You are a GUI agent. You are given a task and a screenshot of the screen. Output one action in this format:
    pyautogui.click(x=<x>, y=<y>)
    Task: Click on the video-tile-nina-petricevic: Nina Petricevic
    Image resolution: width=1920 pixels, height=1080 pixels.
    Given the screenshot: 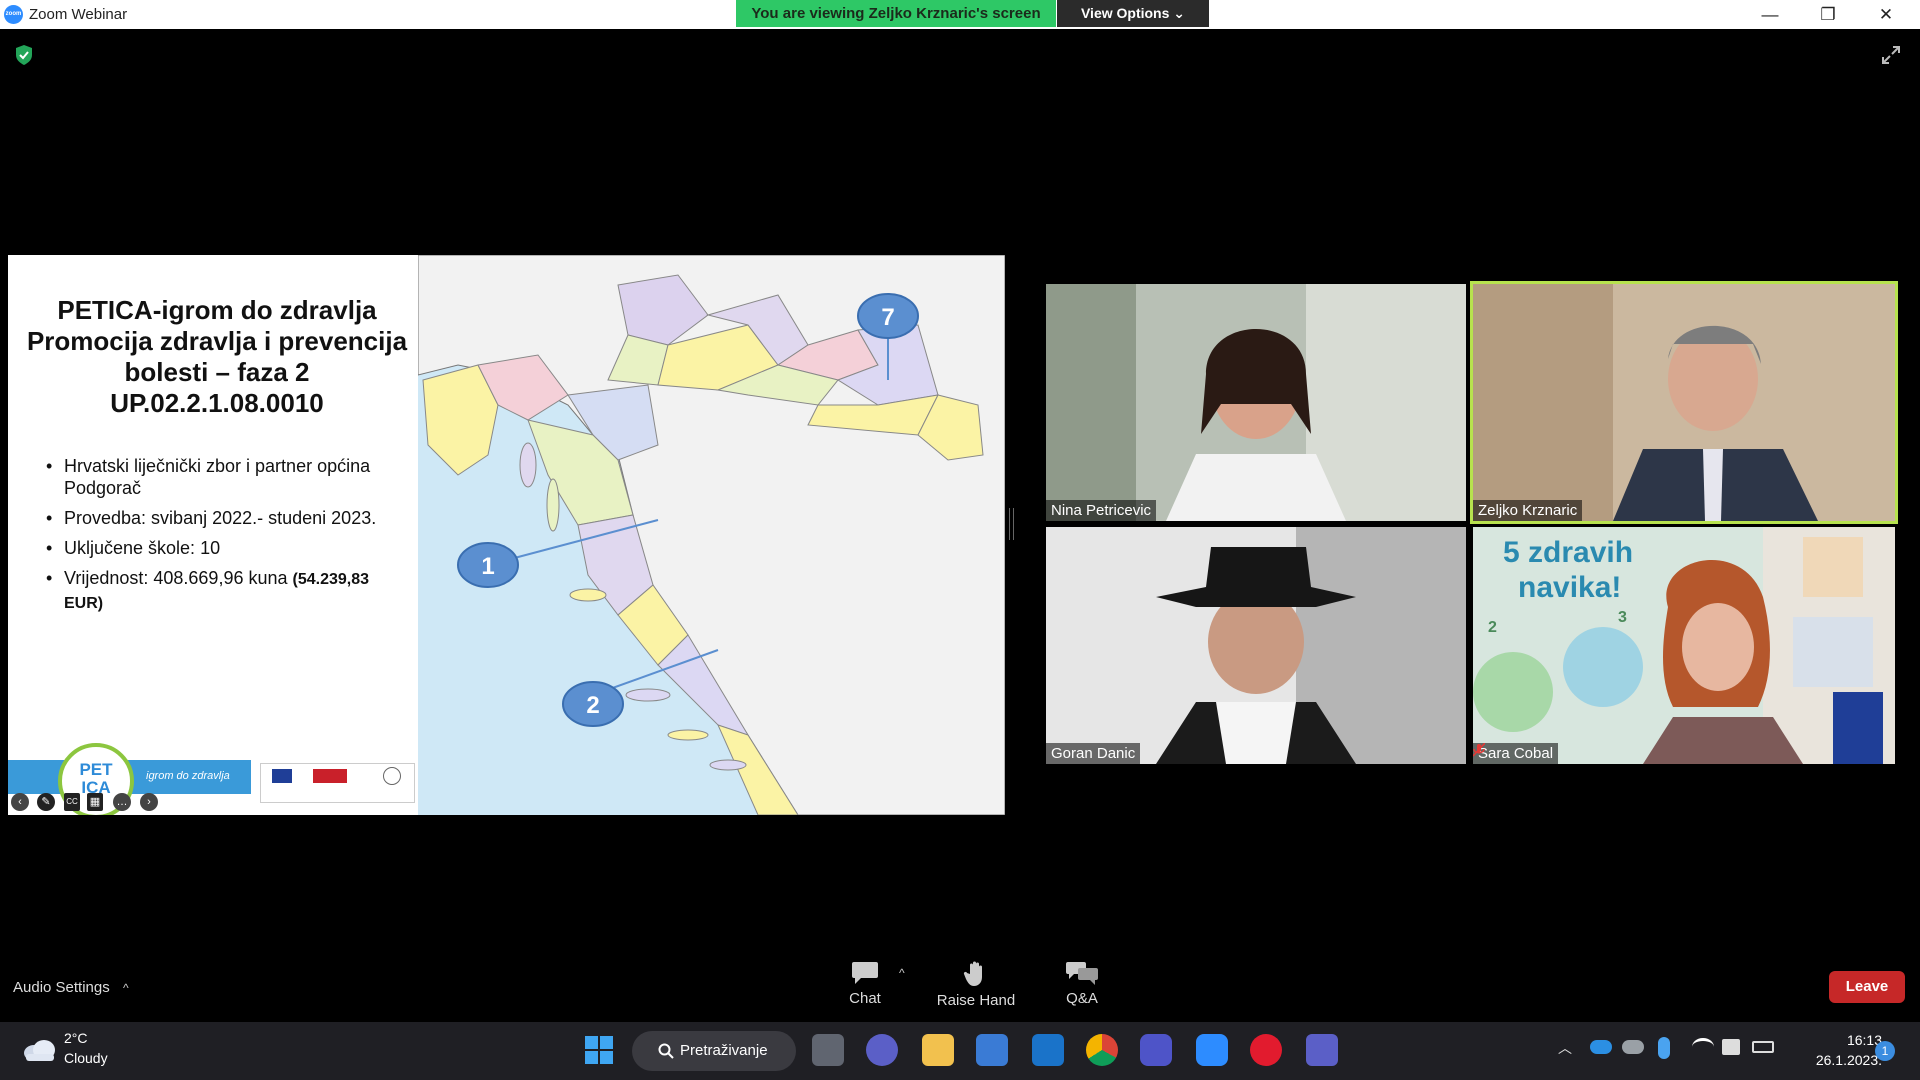 What is the action you would take?
    pyautogui.click(x=1256, y=402)
    